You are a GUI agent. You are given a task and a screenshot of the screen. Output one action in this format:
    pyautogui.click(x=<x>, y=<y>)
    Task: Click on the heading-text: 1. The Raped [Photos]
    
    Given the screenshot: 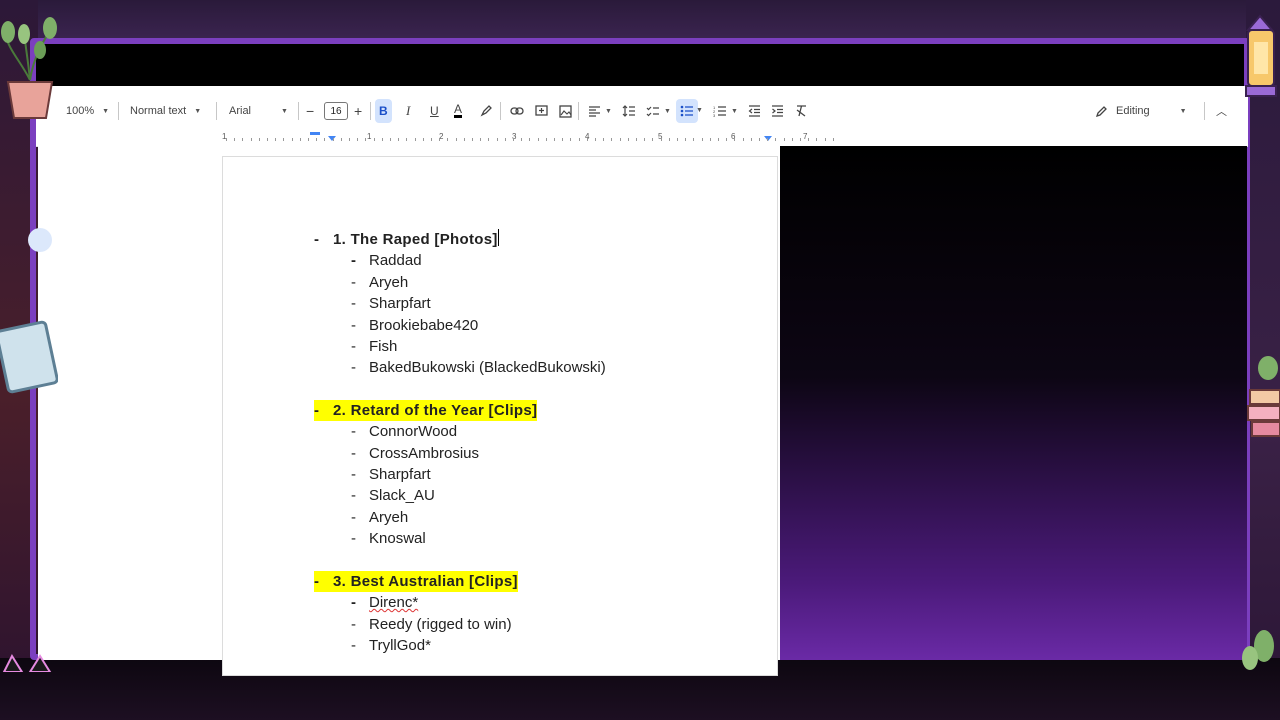 What is the action you would take?
    pyautogui.click(x=415, y=239)
    